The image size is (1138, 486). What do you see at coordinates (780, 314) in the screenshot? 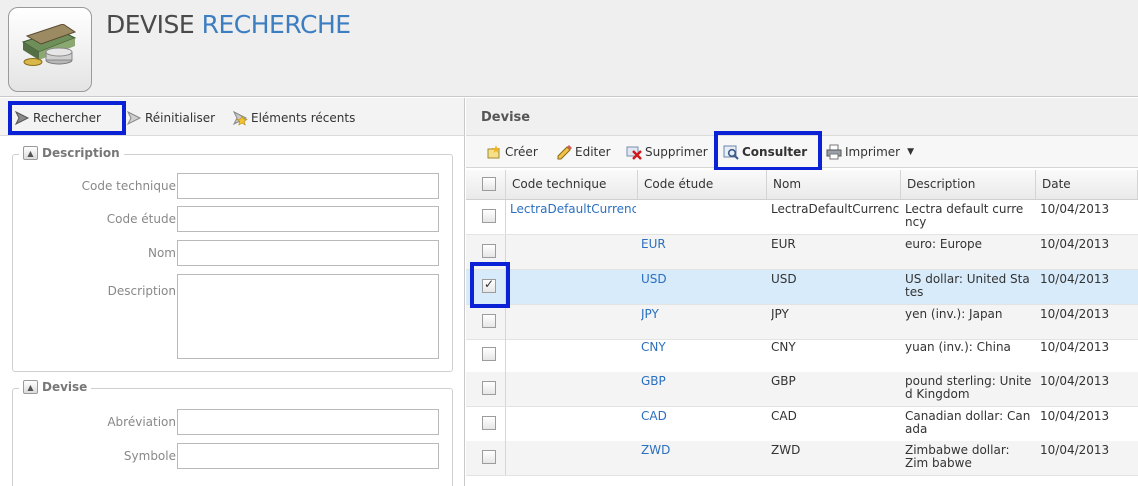
I see `cell-nom: JPY` at bounding box center [780, 314].